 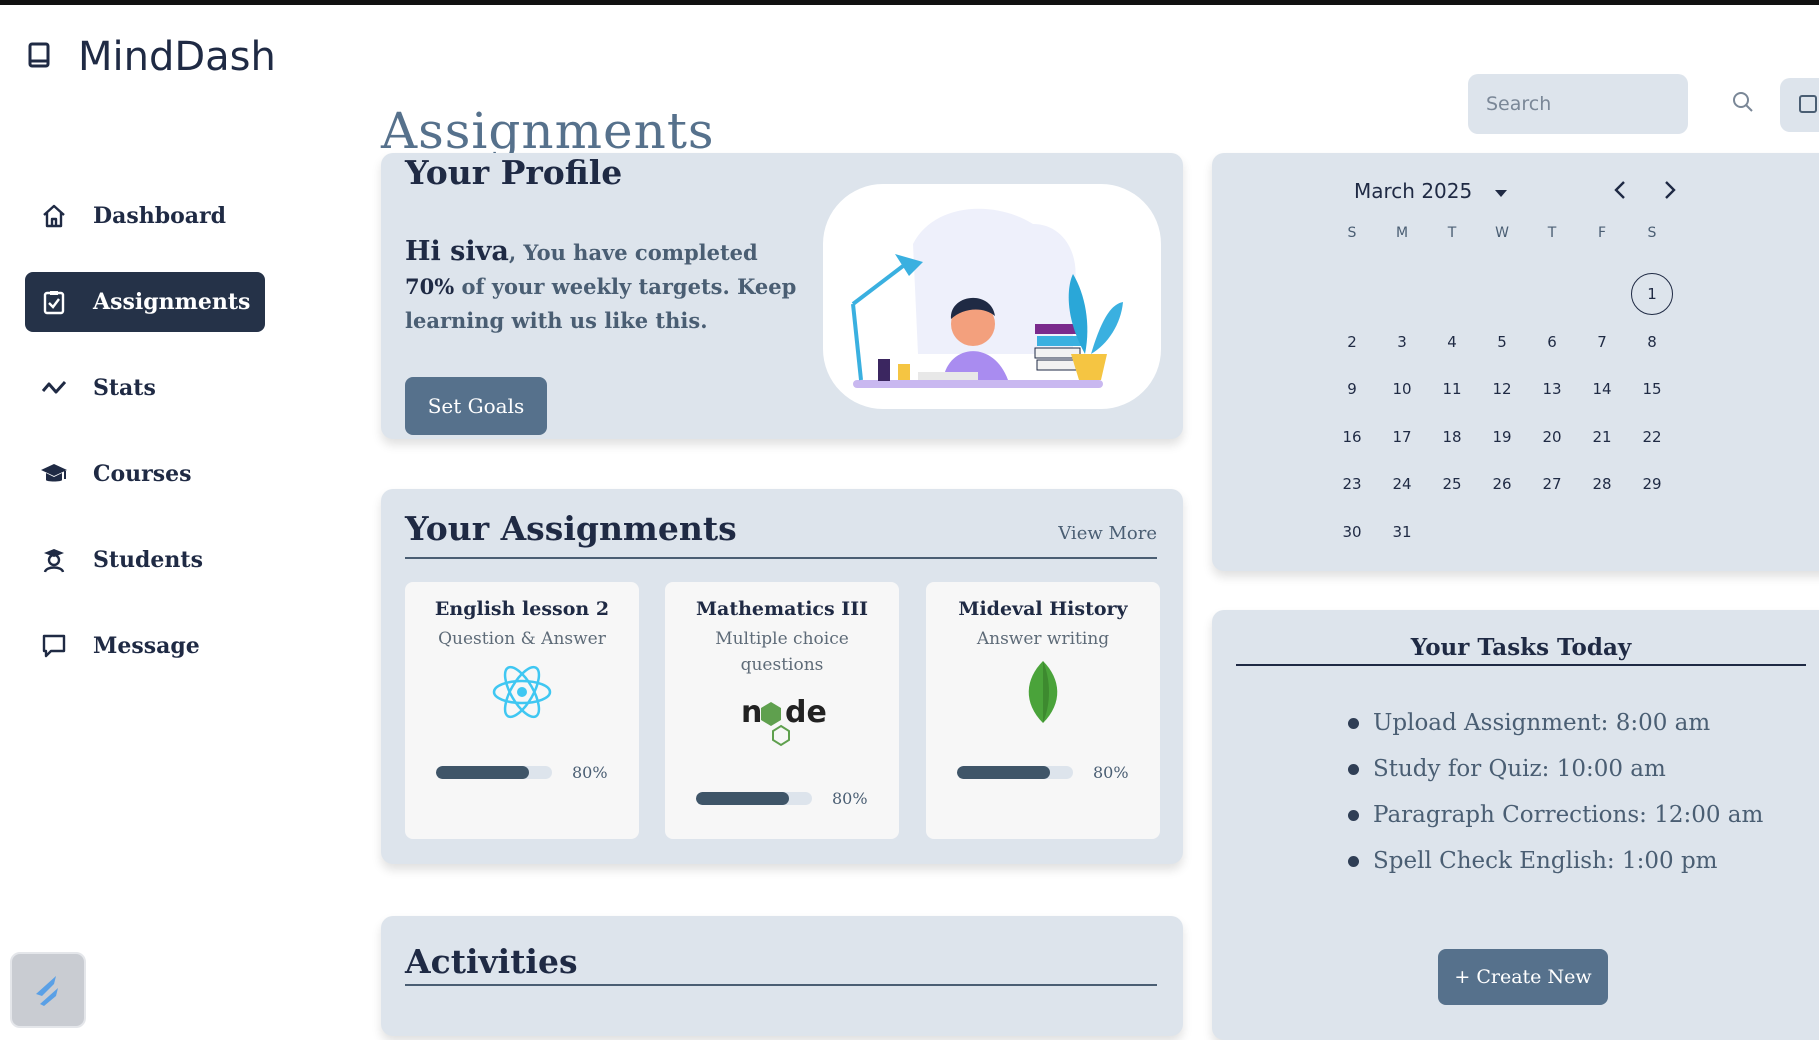 I want to click on sidebar-item-dashboard: Dashboard, so click(x=145, y=216).